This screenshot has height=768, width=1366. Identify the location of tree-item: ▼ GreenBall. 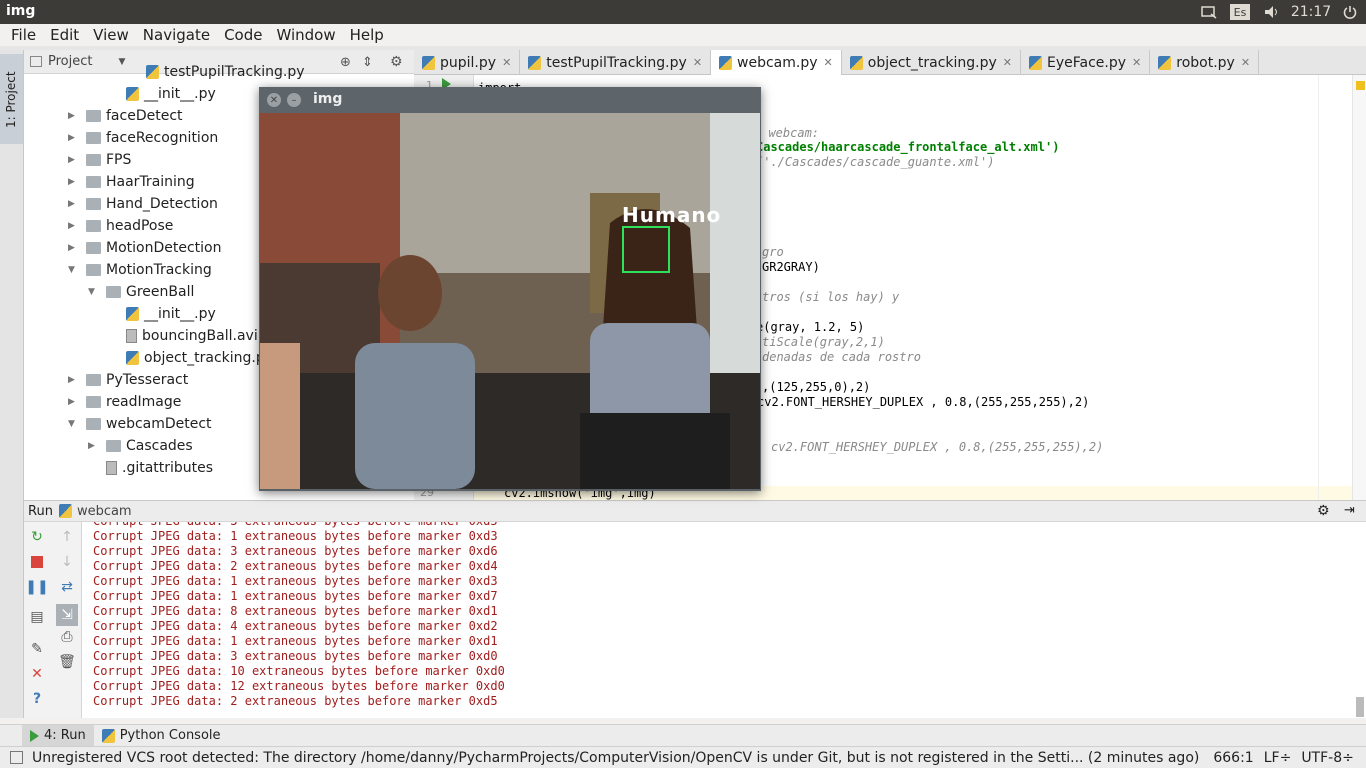
(141, 292).